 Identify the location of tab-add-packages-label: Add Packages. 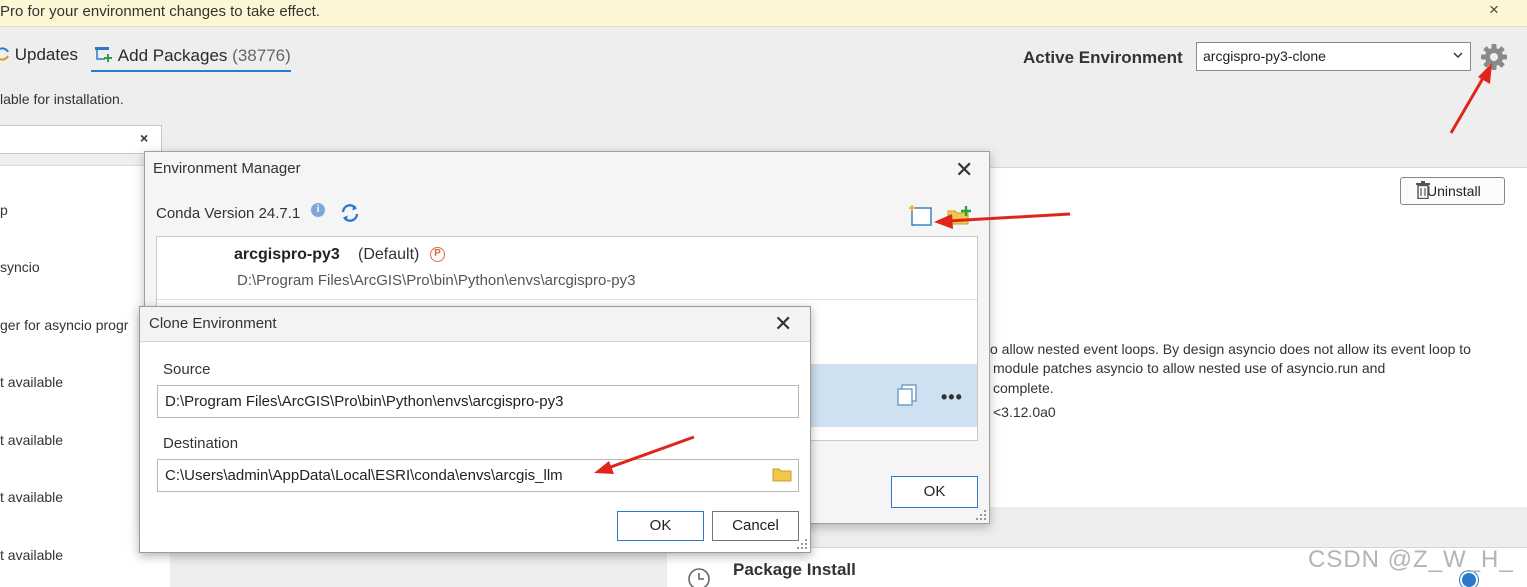
(172, 55).